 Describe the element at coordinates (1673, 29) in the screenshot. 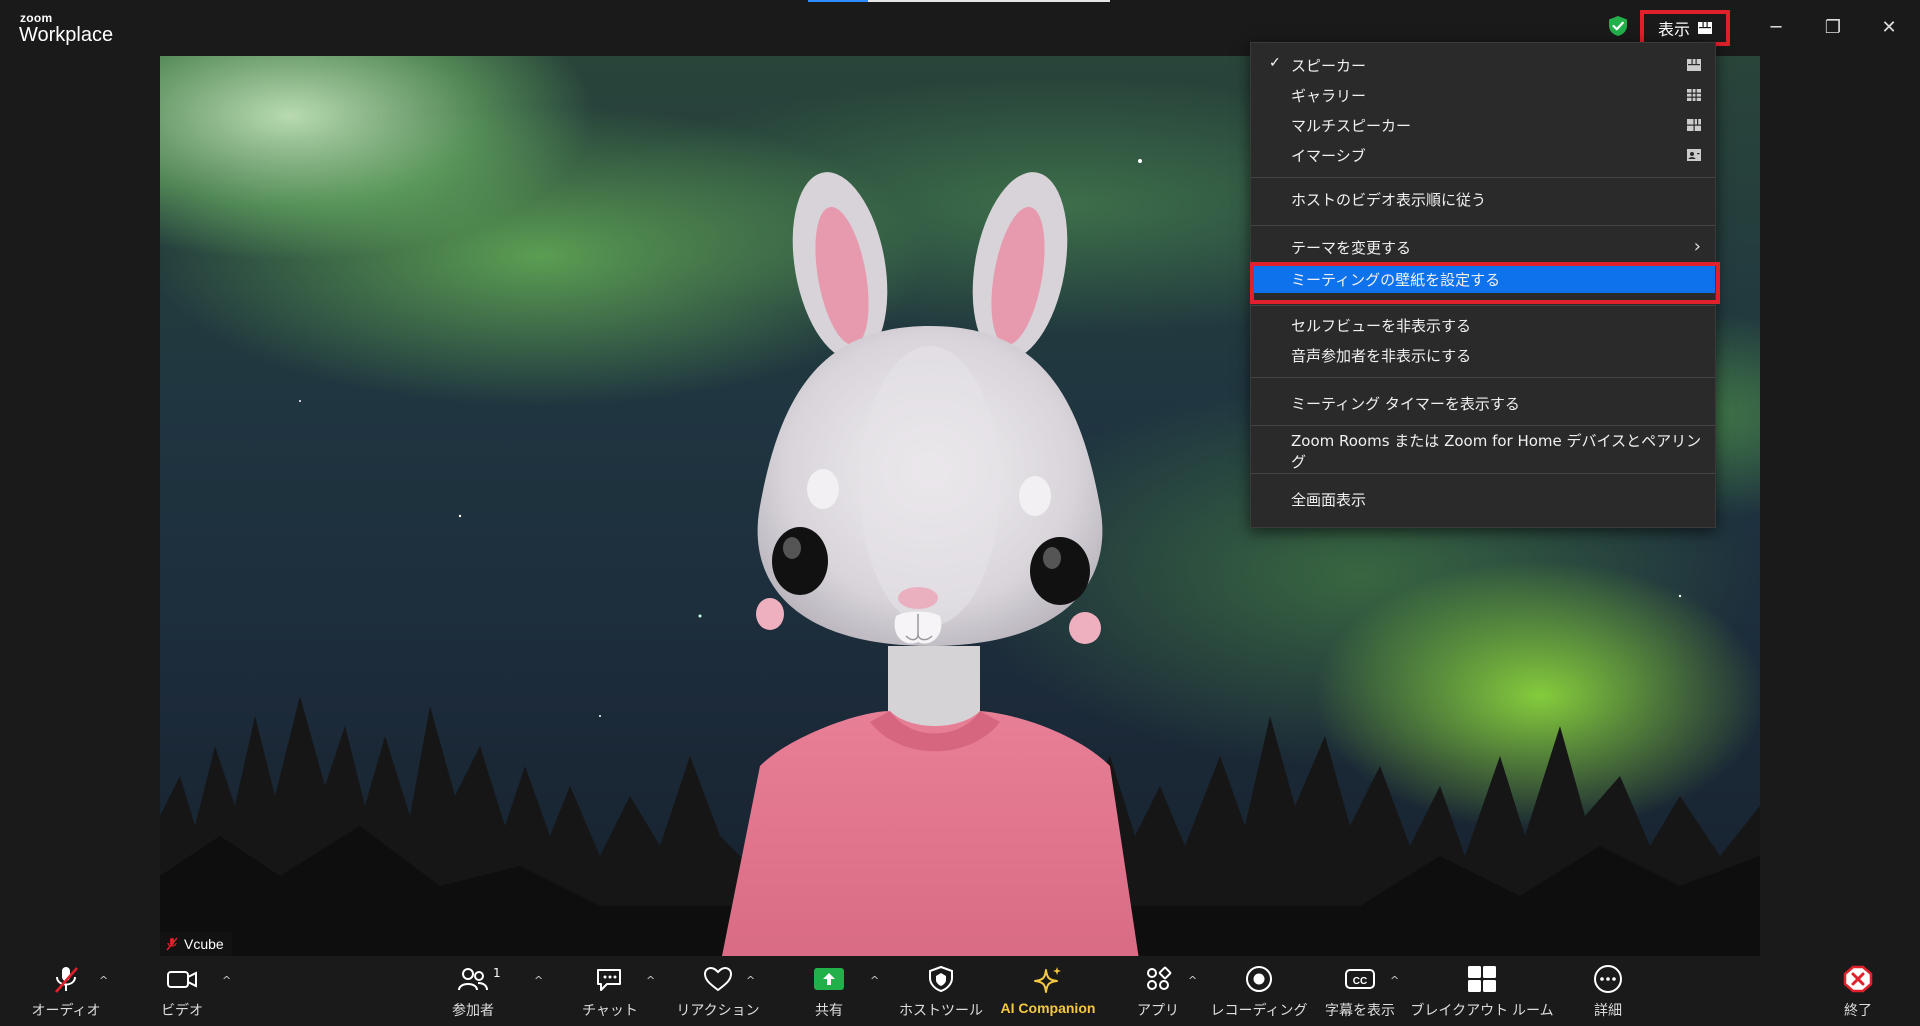

I see `view-button-label: 表示` at that location.